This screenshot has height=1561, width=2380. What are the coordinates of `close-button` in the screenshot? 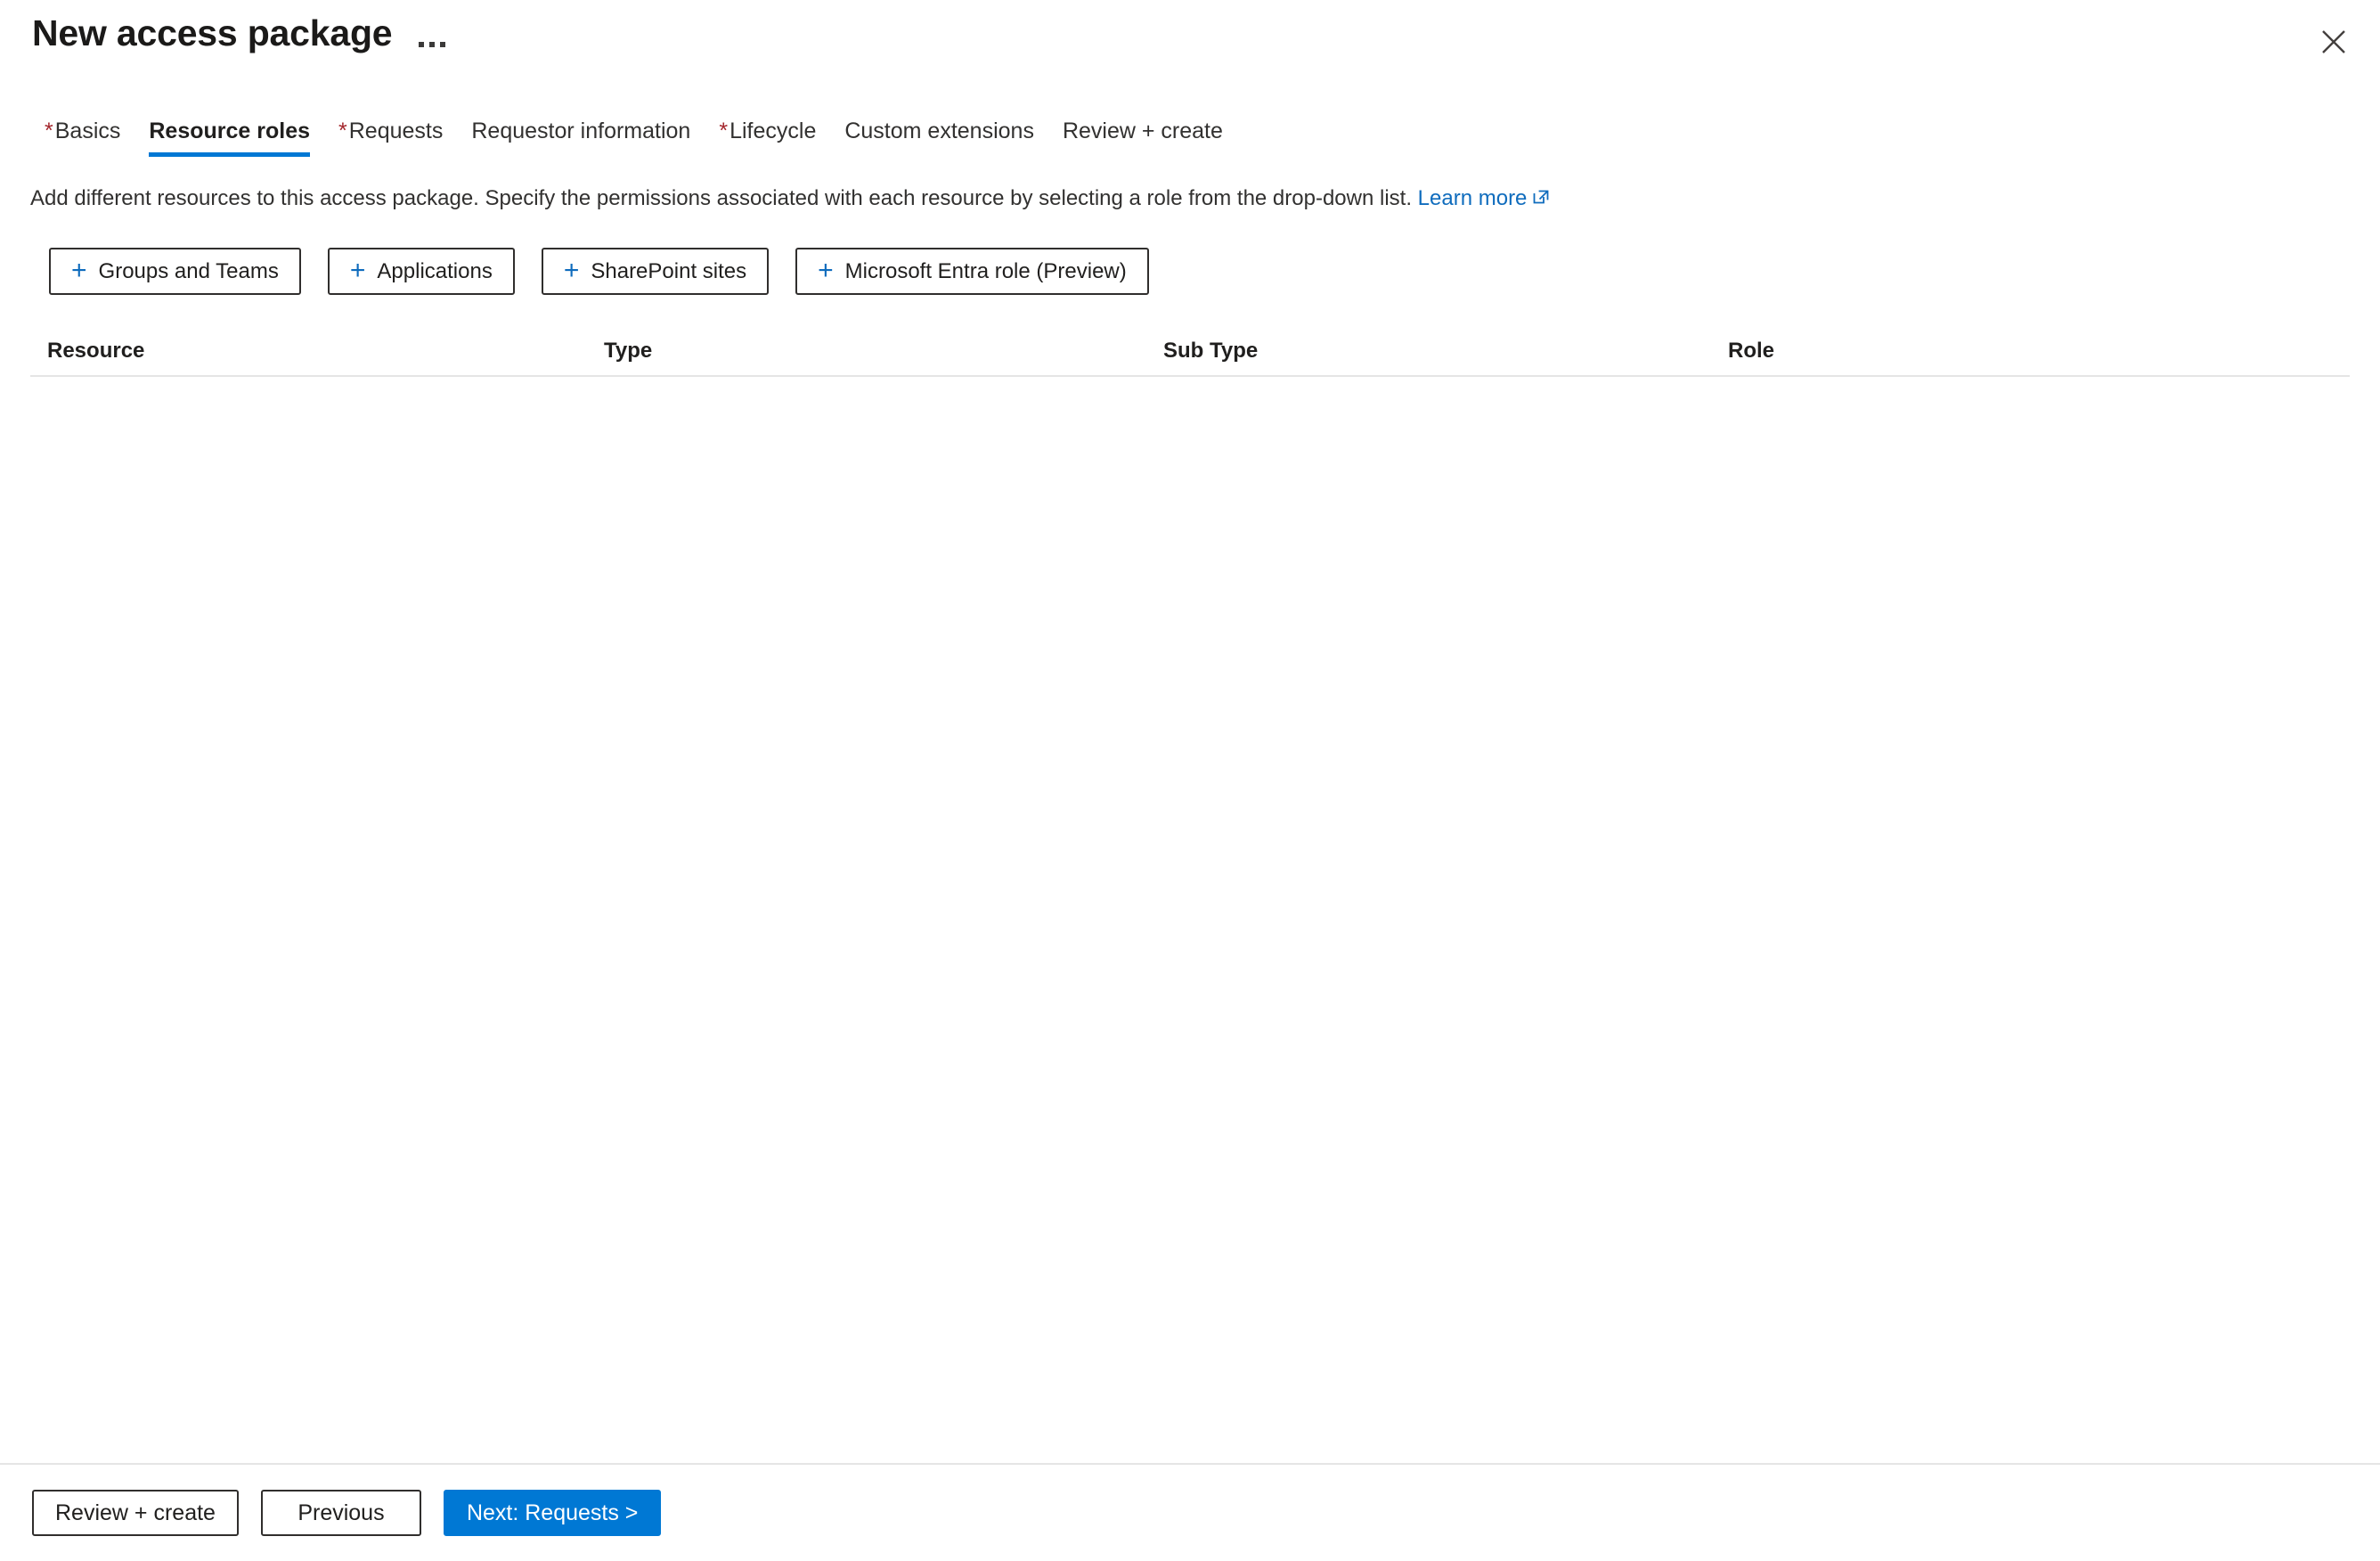 It's located at (2334, 42).